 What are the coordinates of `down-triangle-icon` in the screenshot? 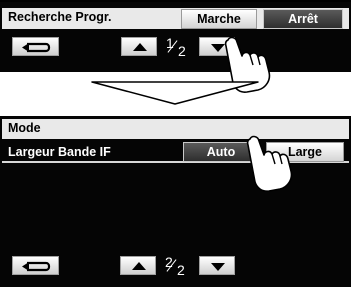 It's located at (218, 267).